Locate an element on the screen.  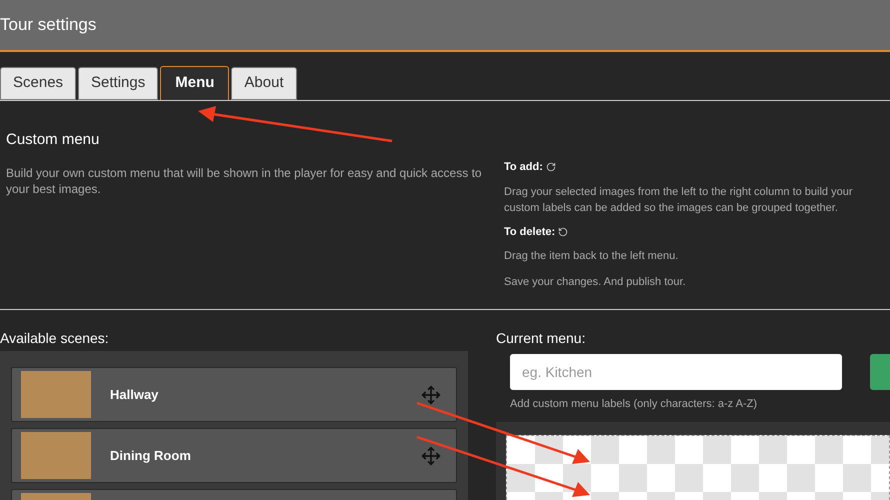
rotate-counterclockwise-icon is located at coordinates (563, 231).